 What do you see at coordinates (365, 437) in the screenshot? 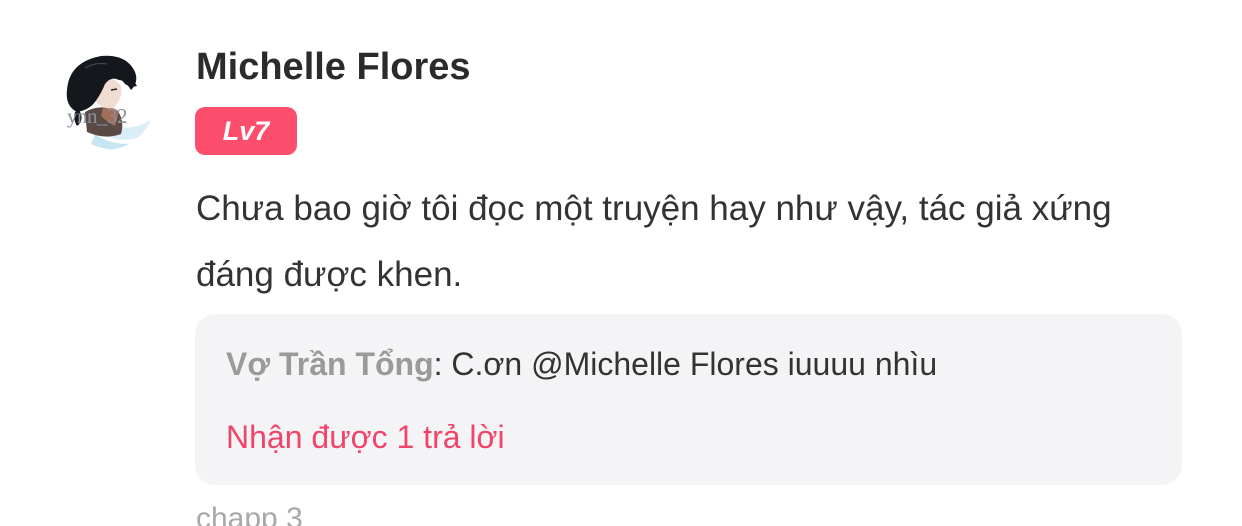
I see `view-replies-link: Nhận được 1 trả lời` at bounding box center [365, 437].